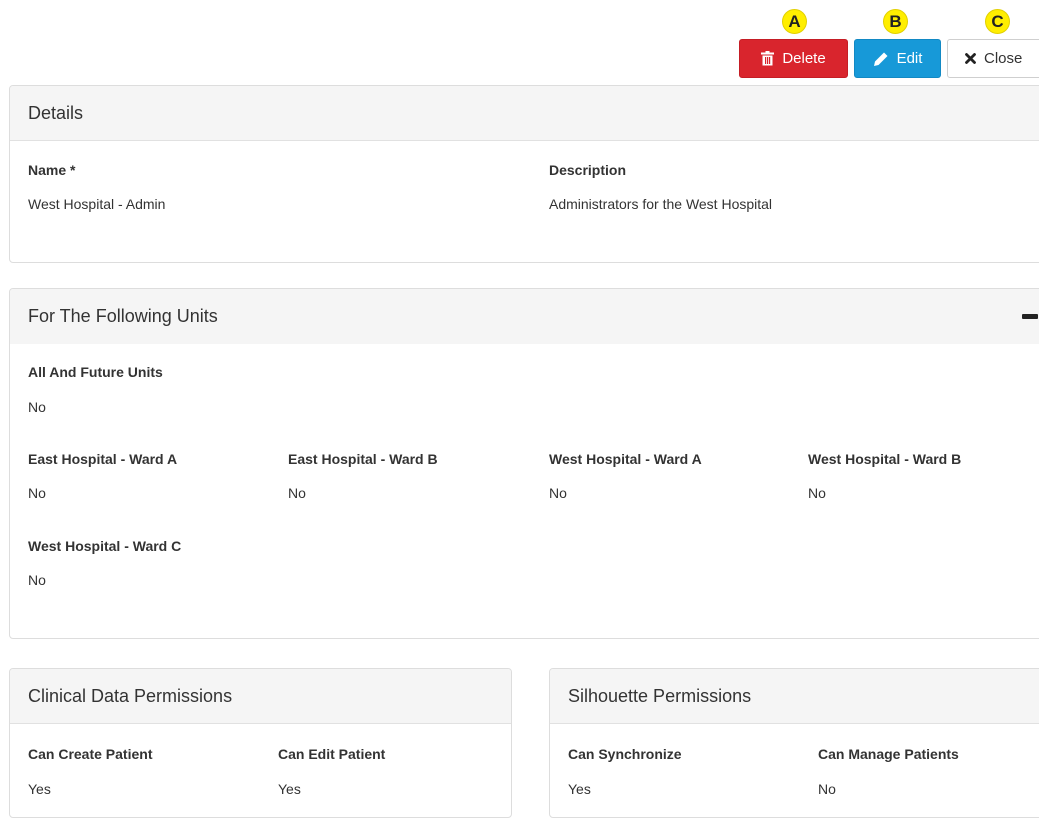 The width and height of the screenshot is (1039, 818). Describe the element at coordinates (524, 316) in the screenshot. I see `units-heading: For The Following Units` at that location.